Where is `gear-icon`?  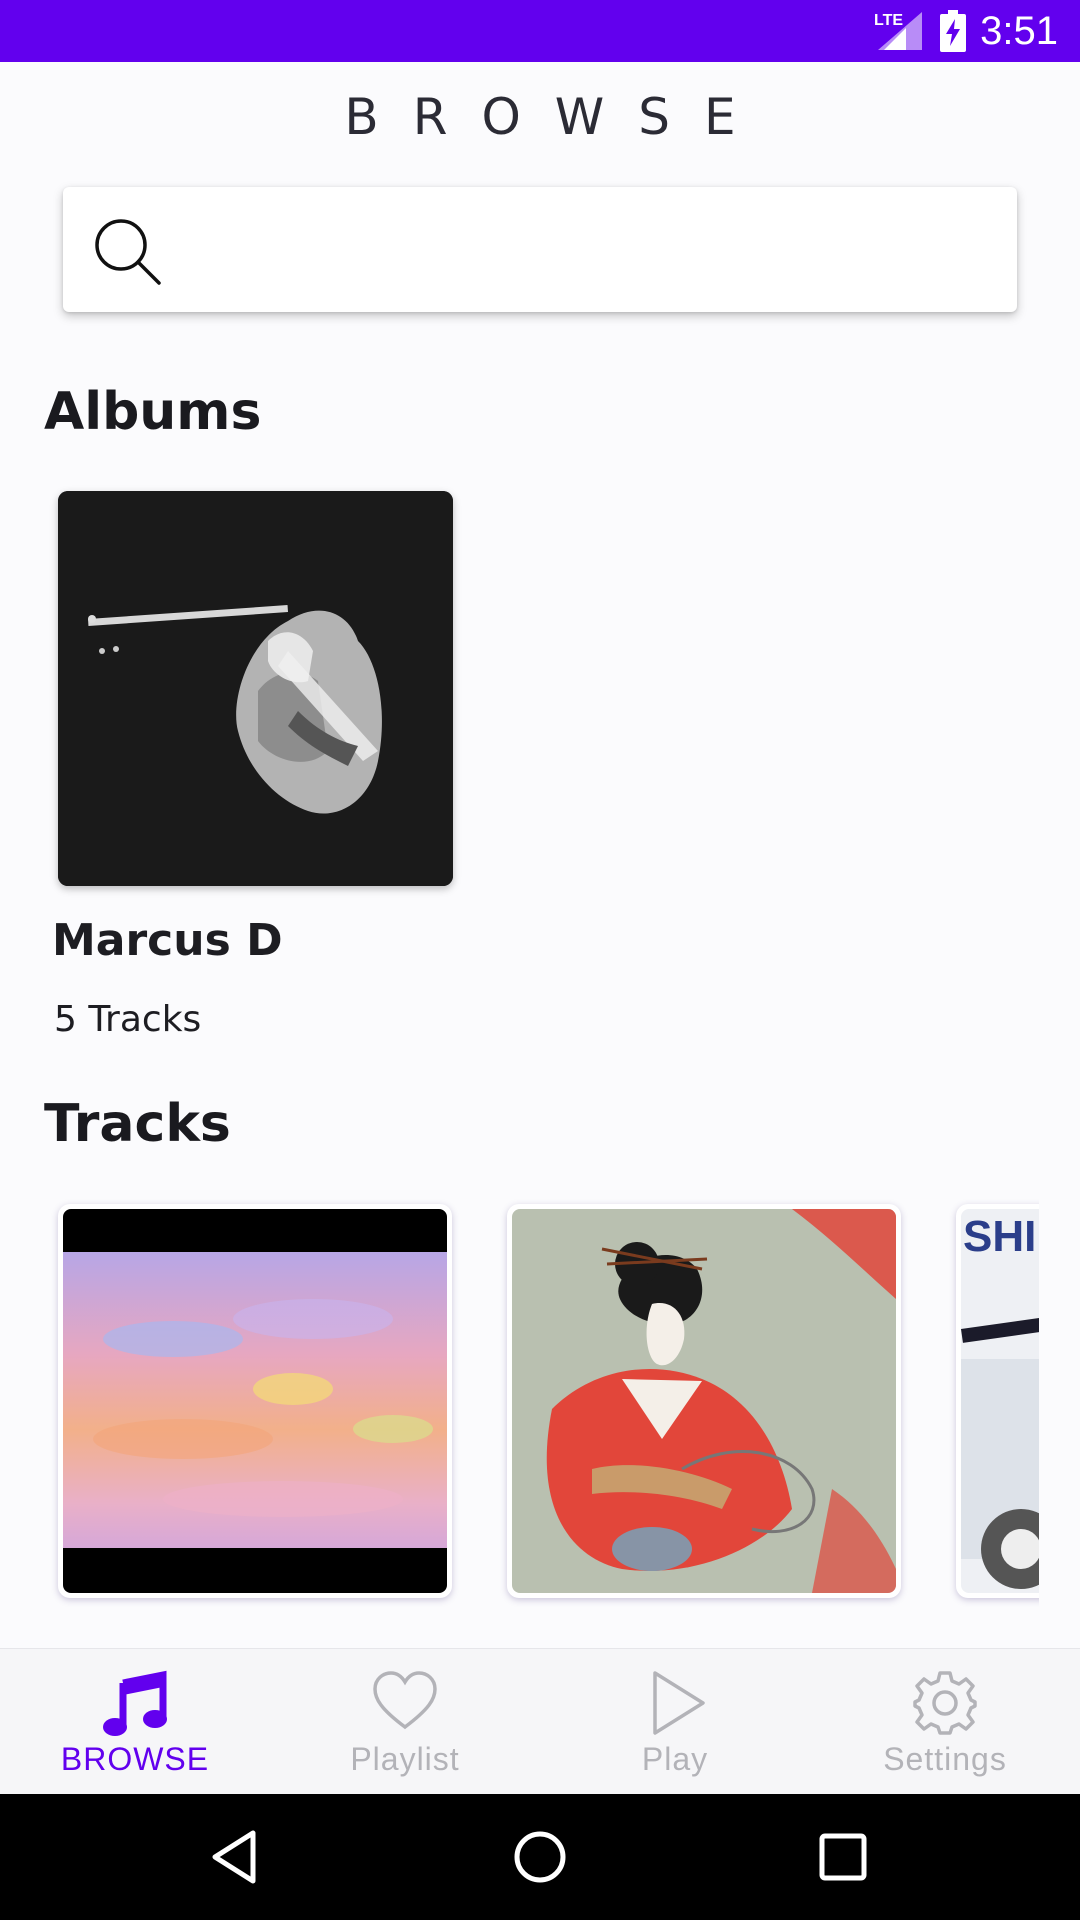
gear-icon is located at coordinates (945, 1703).